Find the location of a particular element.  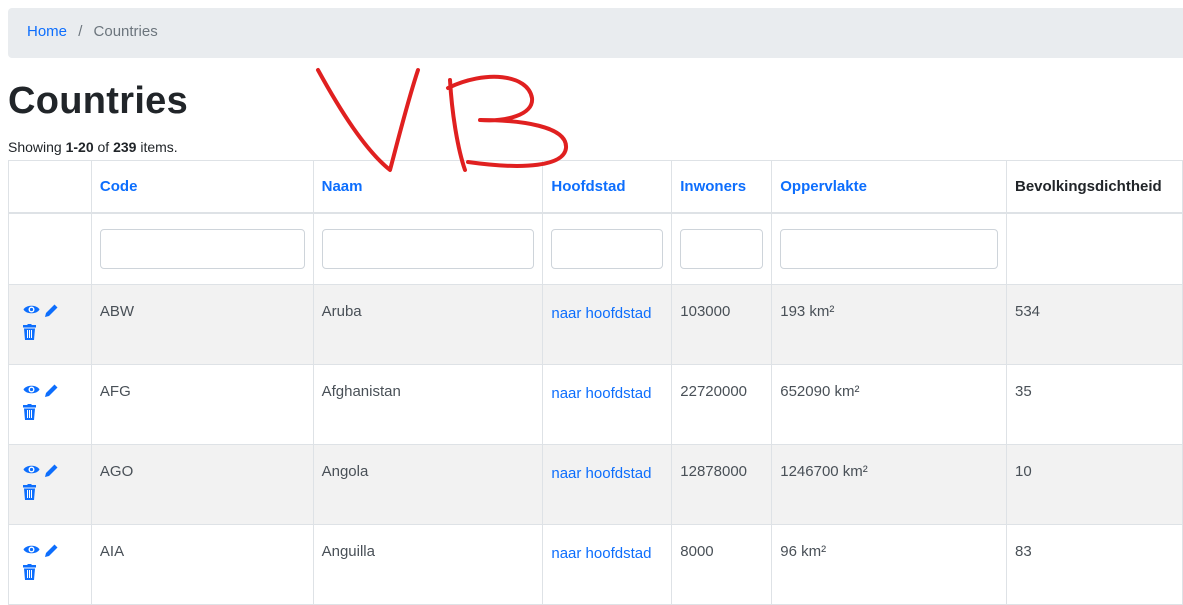

cell-dichtheid: 83 is located at coordinates (1094, 564).